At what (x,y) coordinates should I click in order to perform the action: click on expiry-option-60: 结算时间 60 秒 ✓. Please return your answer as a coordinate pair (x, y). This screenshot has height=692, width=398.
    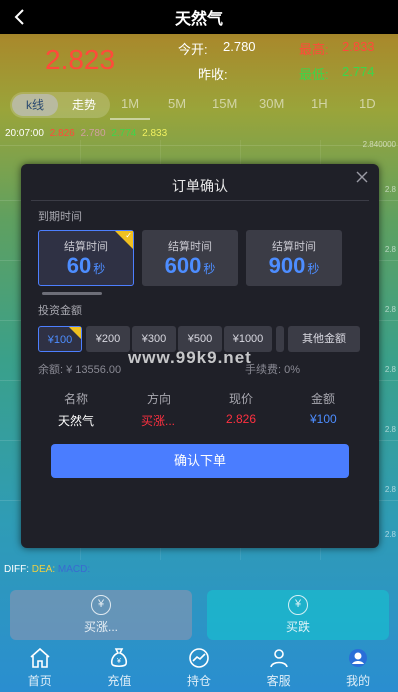
    Looking at the image, I should click on (86, 258).